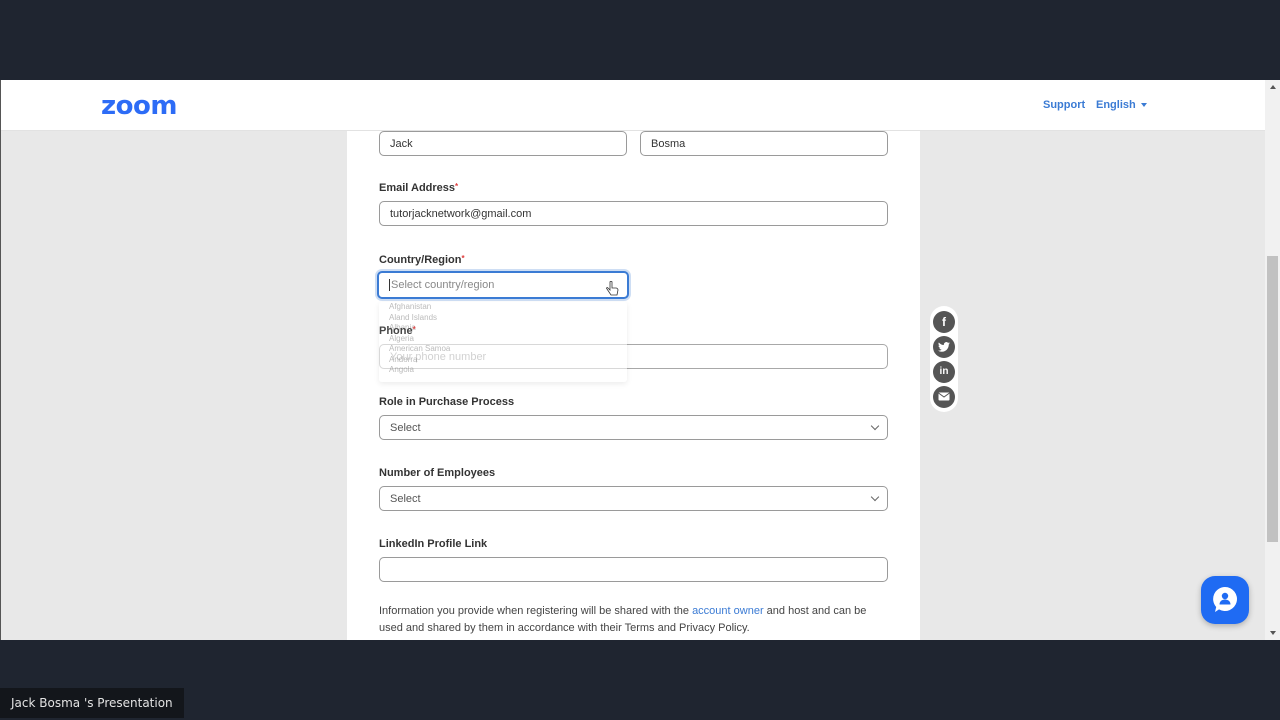  I want to click on hand-pointer-icon, so click(612, 288).